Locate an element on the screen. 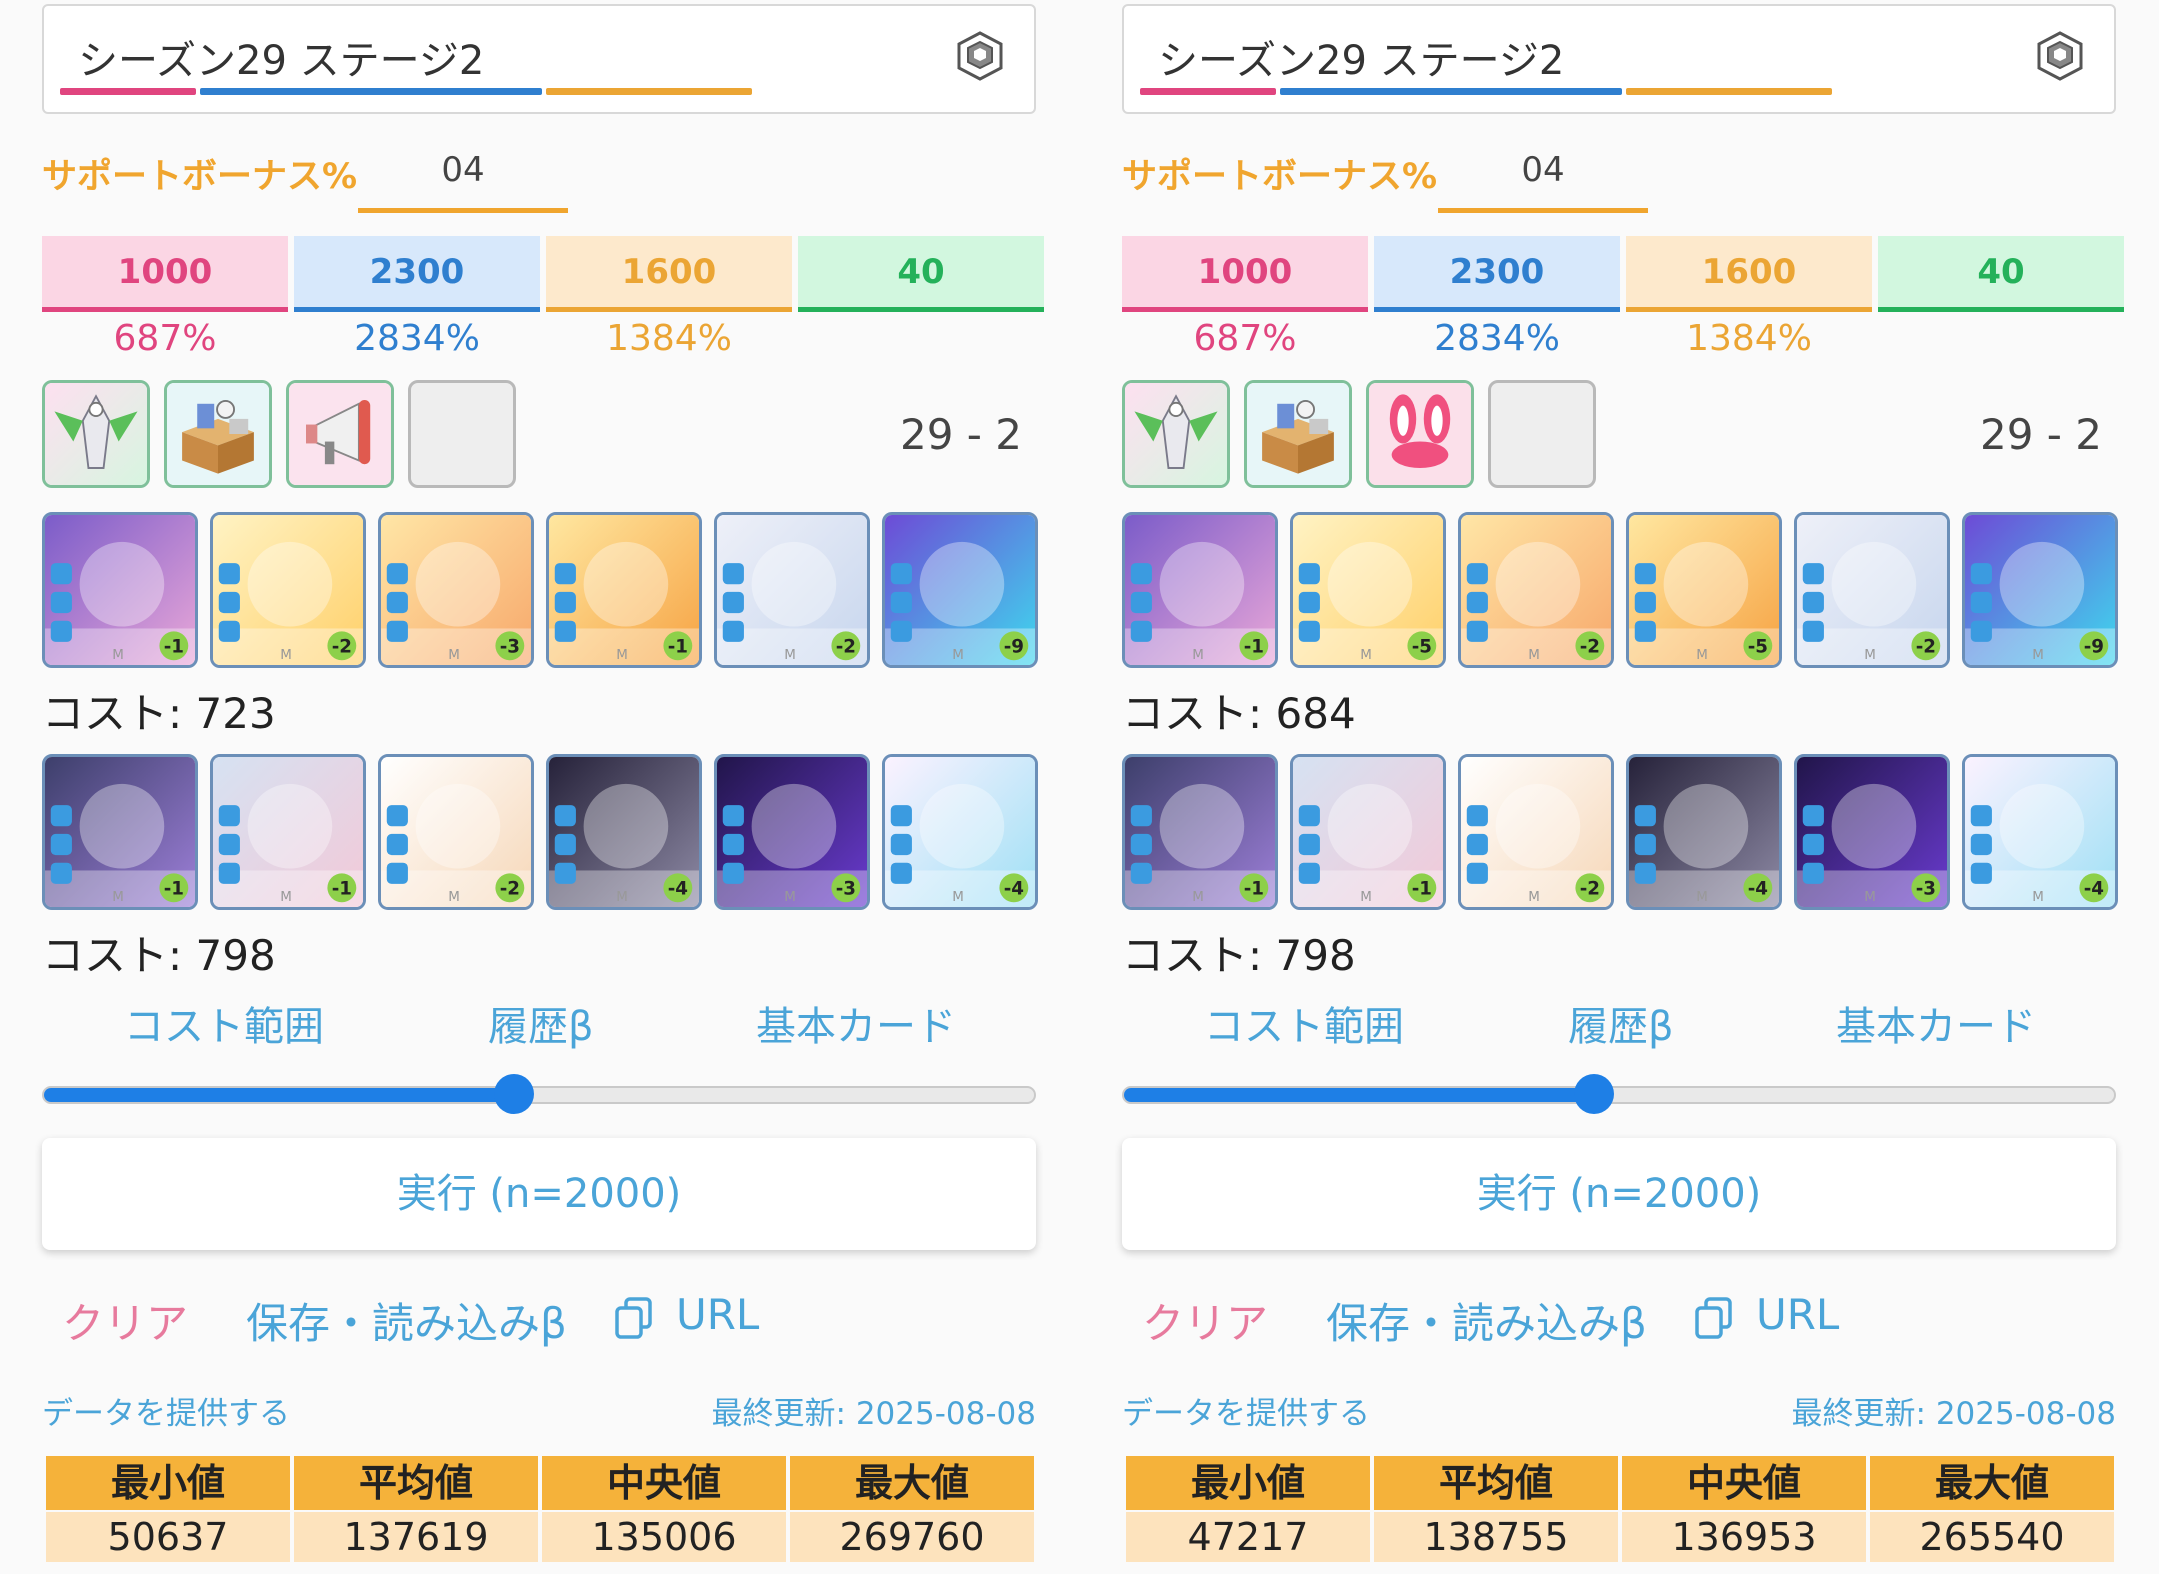 The image size is (2159, 1574). bunny-ears-item is located at coordinates (1420, 434).